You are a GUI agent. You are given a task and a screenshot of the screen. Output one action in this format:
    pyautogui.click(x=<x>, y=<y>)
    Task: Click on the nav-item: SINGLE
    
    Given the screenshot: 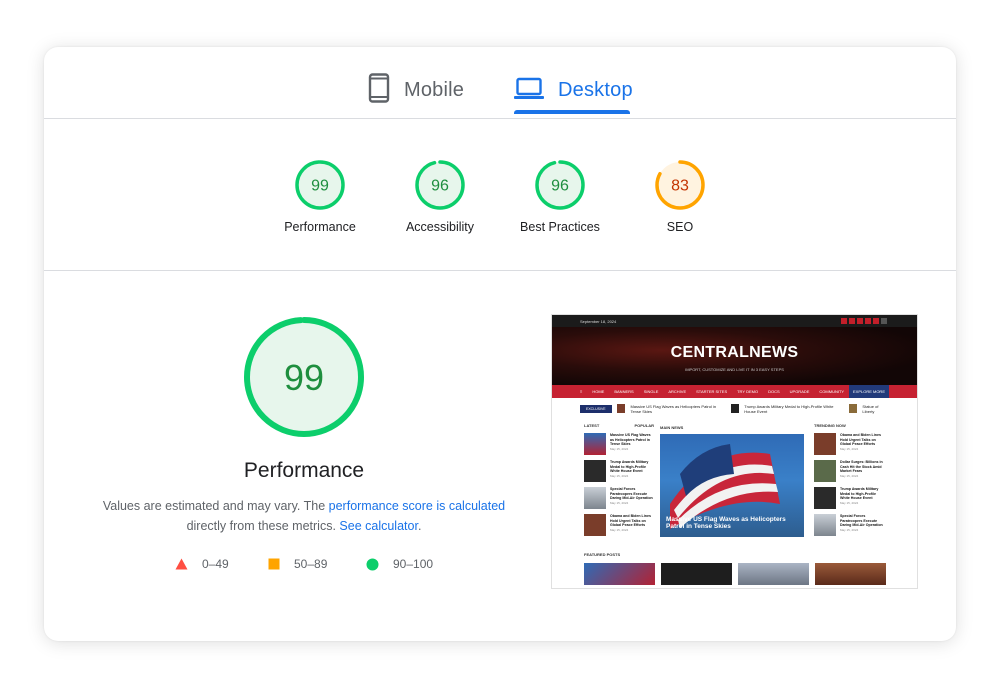 What is the action you would take?
    pyautogui.click(x=651, y=391)
    